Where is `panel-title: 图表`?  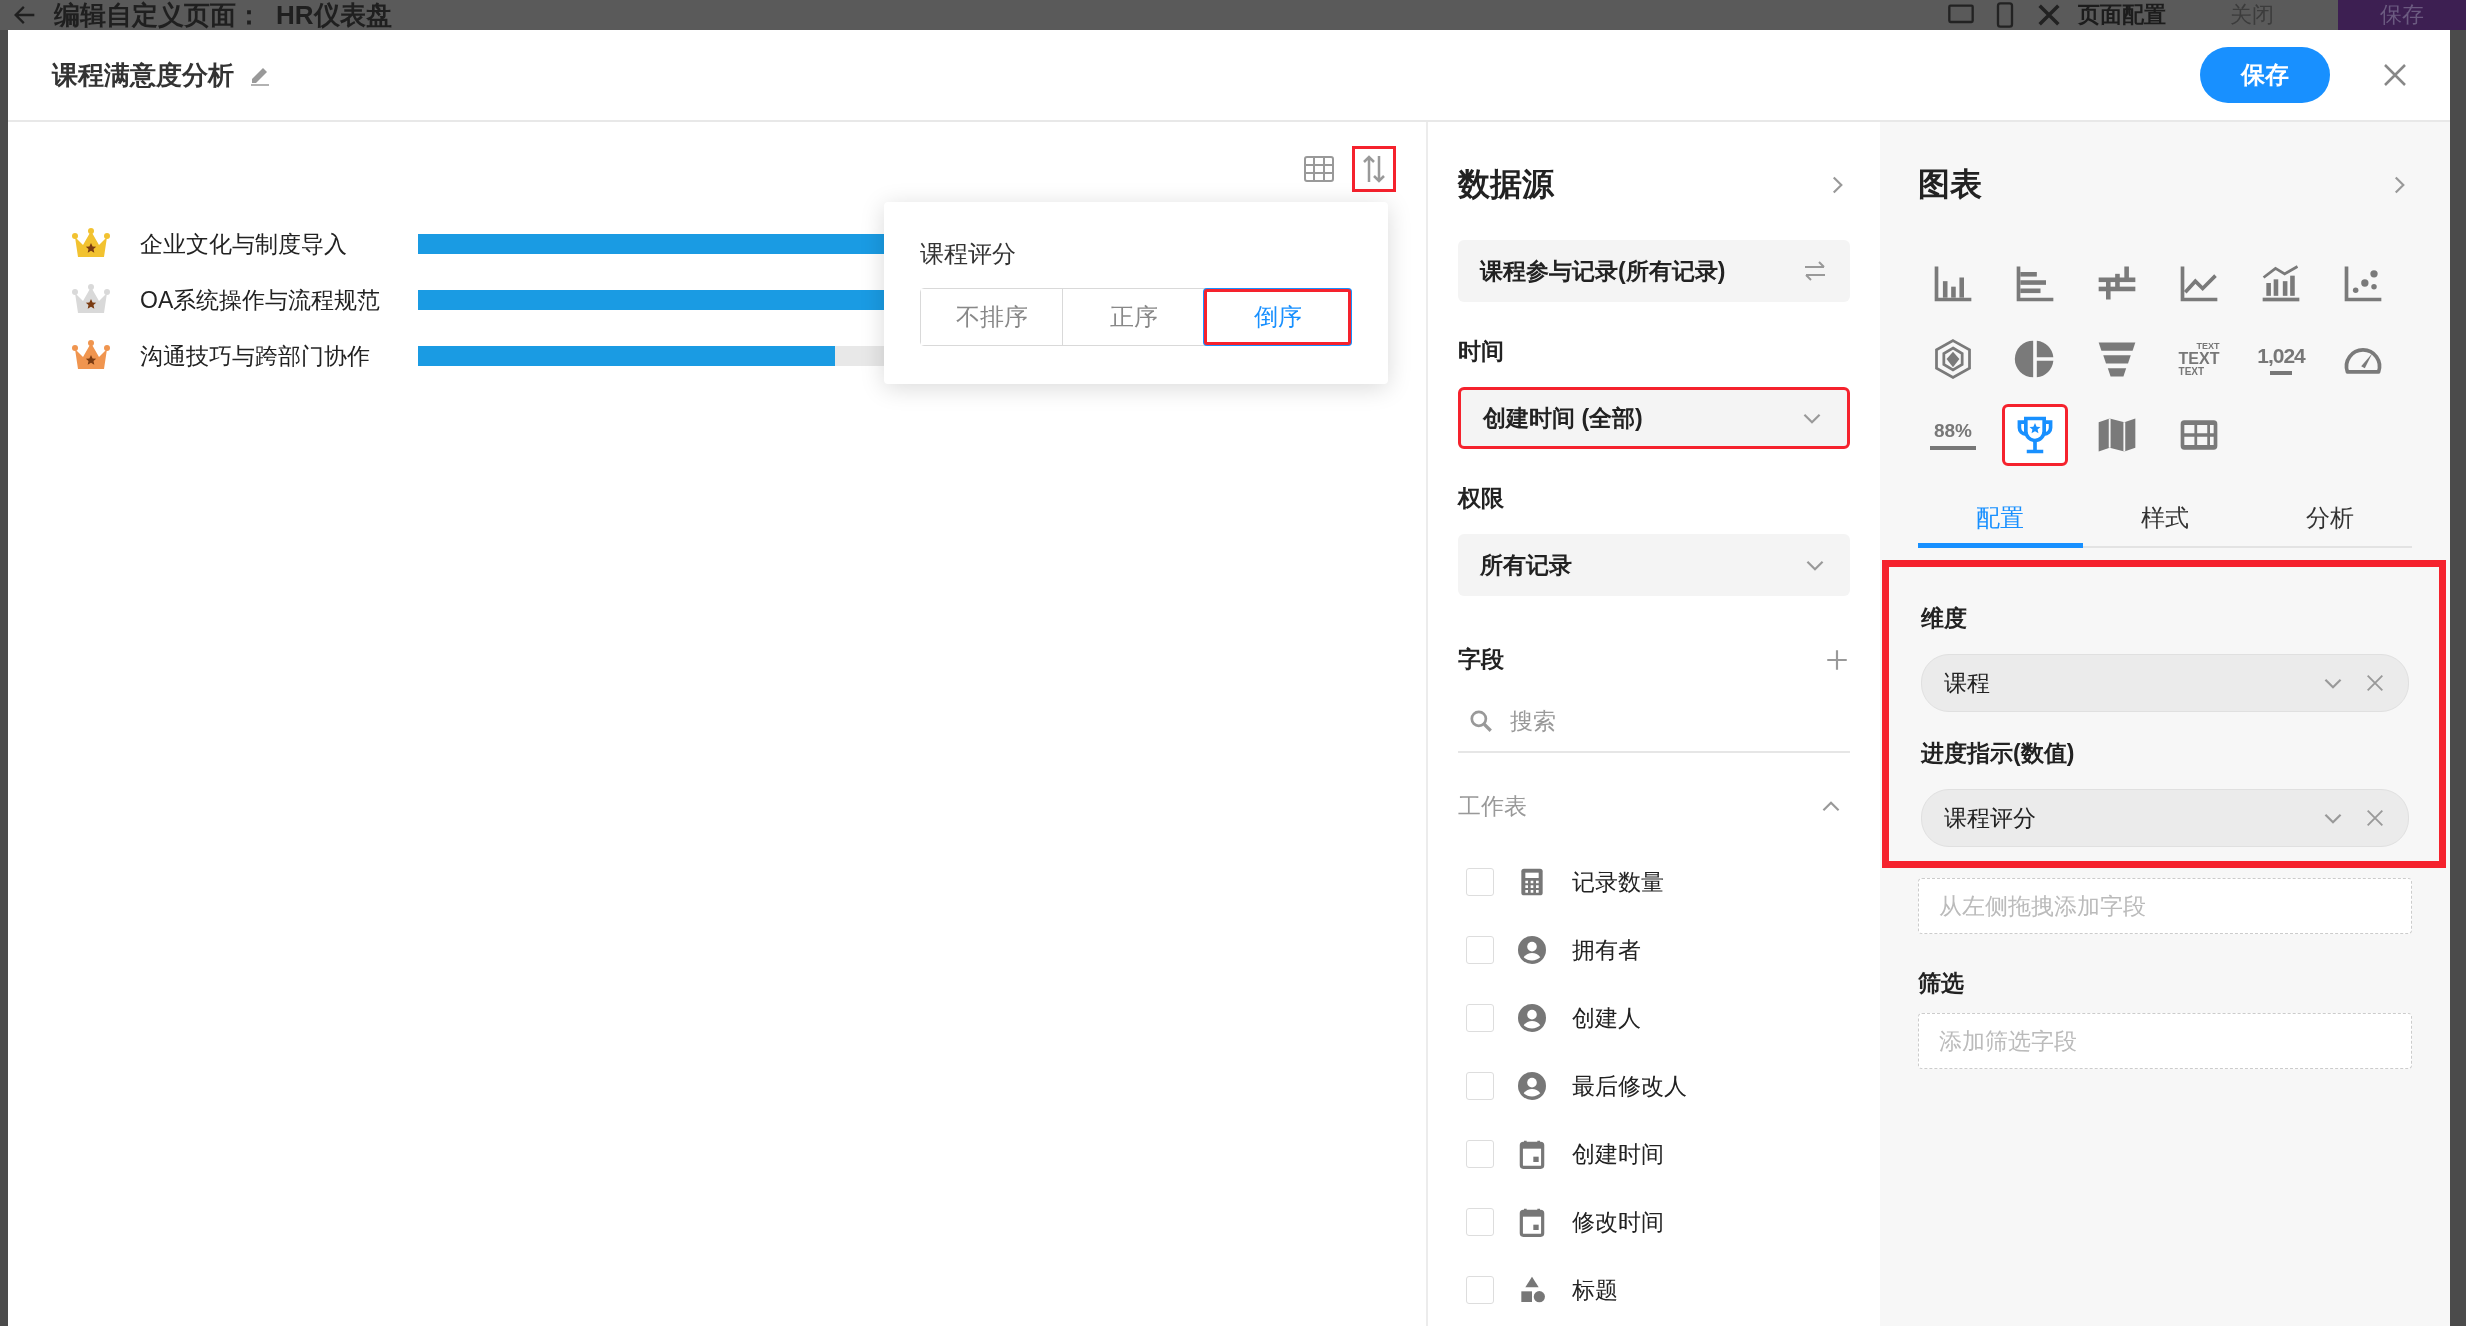 panel-title: 图表 is located at coordinates (1950, 184).